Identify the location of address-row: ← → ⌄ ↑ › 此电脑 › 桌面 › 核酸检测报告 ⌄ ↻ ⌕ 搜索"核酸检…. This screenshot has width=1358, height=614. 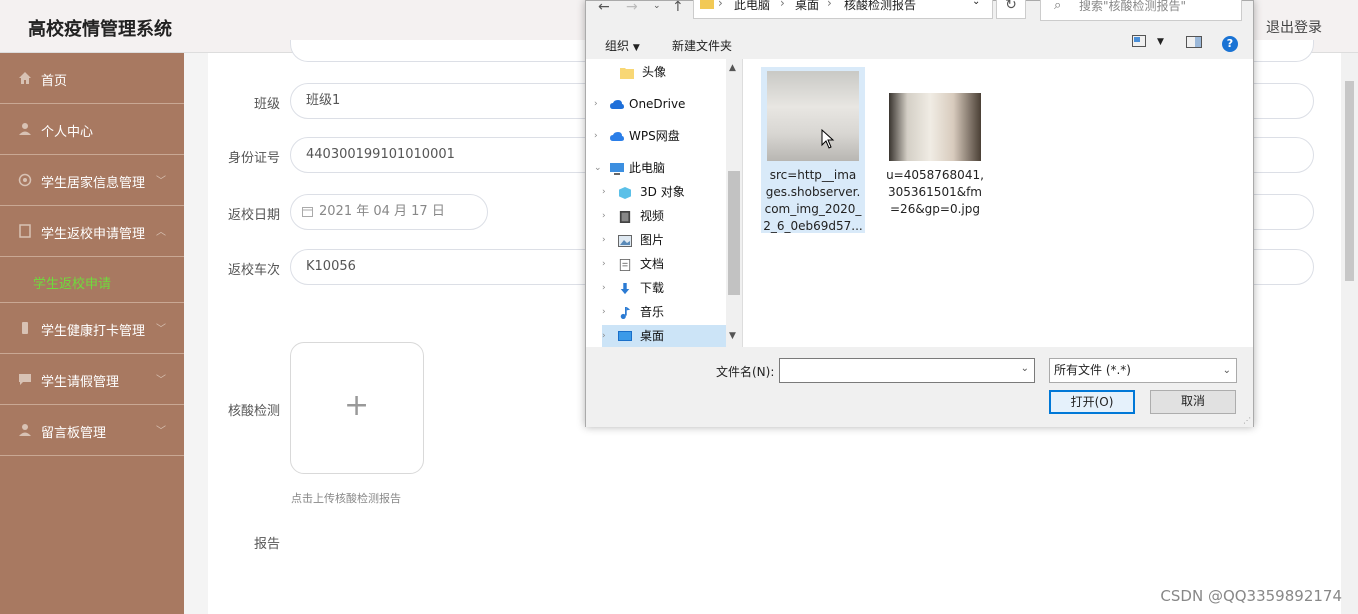
(919, 11).